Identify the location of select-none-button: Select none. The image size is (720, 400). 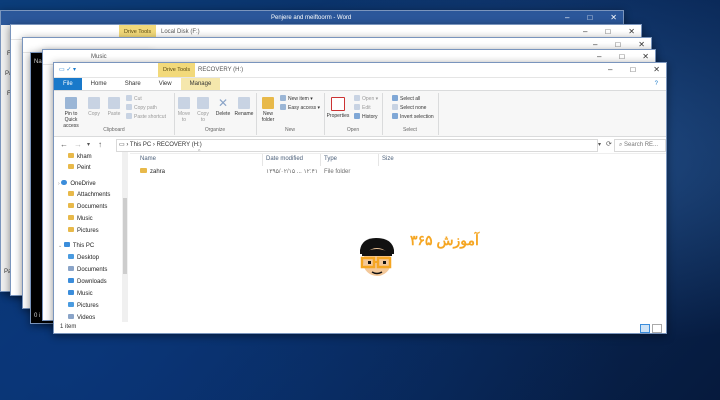
(409, 108).